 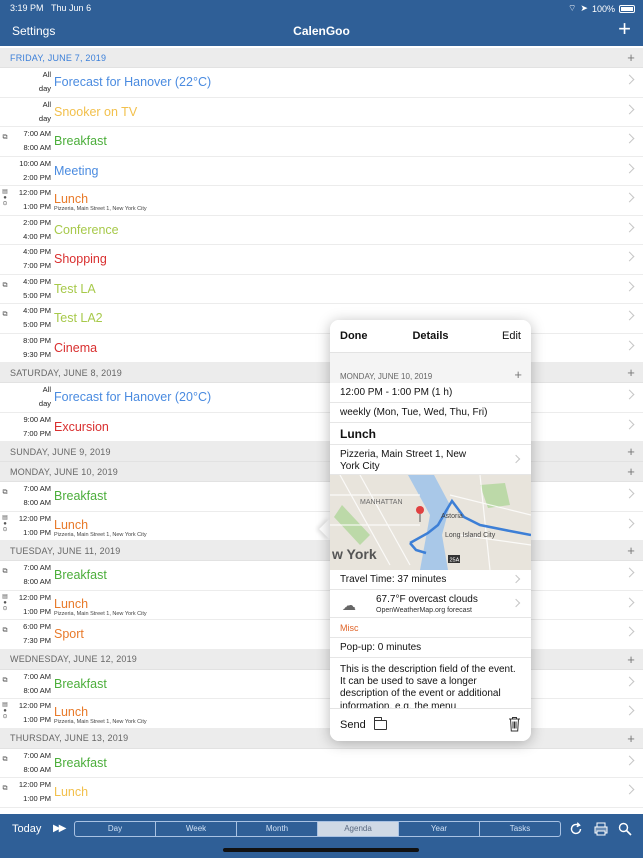 I want to click on event-title: Forecast for Hanover (22°C), so click(x=133, y=82).